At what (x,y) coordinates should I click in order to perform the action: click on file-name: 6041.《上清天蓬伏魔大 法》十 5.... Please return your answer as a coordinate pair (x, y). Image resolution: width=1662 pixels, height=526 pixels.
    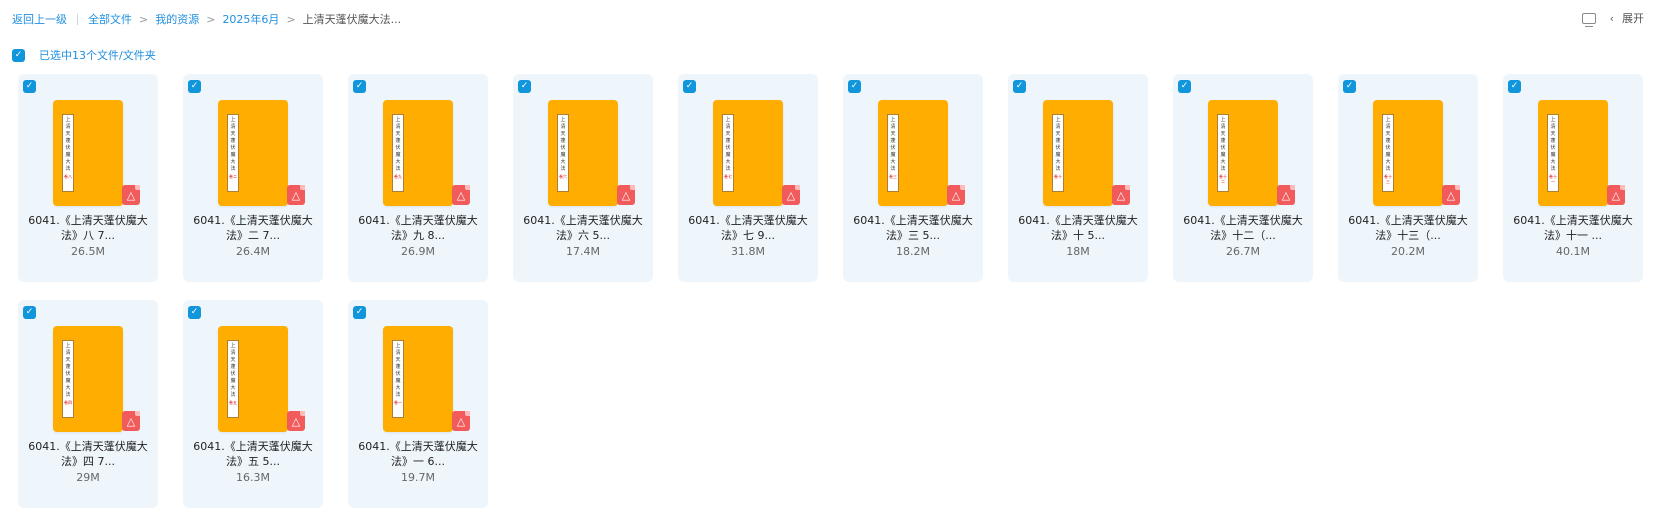
    Looking at the image, I should click on (1078, 228).